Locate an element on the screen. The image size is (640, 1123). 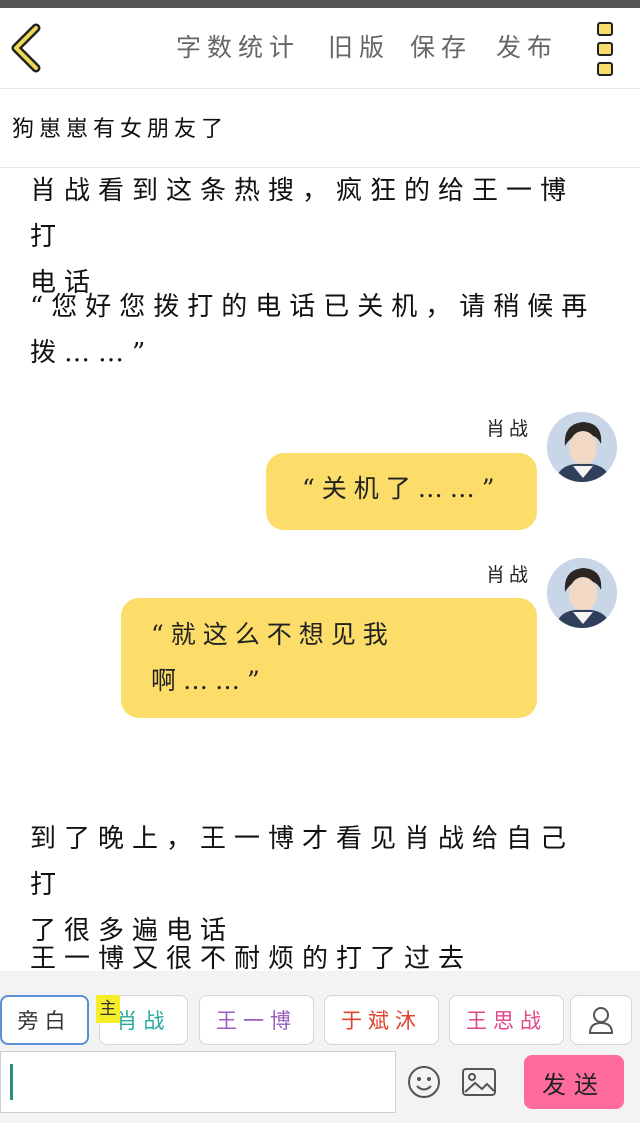
narration-paragraph: 到了晚上，王一博才看见肖战给自己打 了很多遍电话 is located at coordinates (315, 885).